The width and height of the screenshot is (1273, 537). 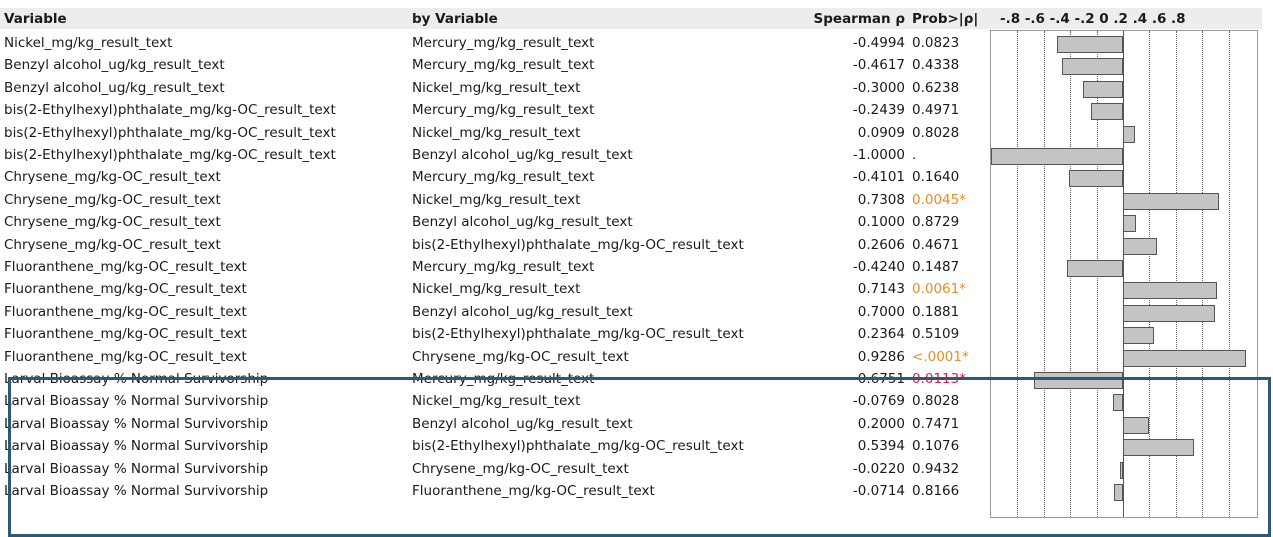 I want to click on column-header-variable: Variable, so click(x=35, y=19).